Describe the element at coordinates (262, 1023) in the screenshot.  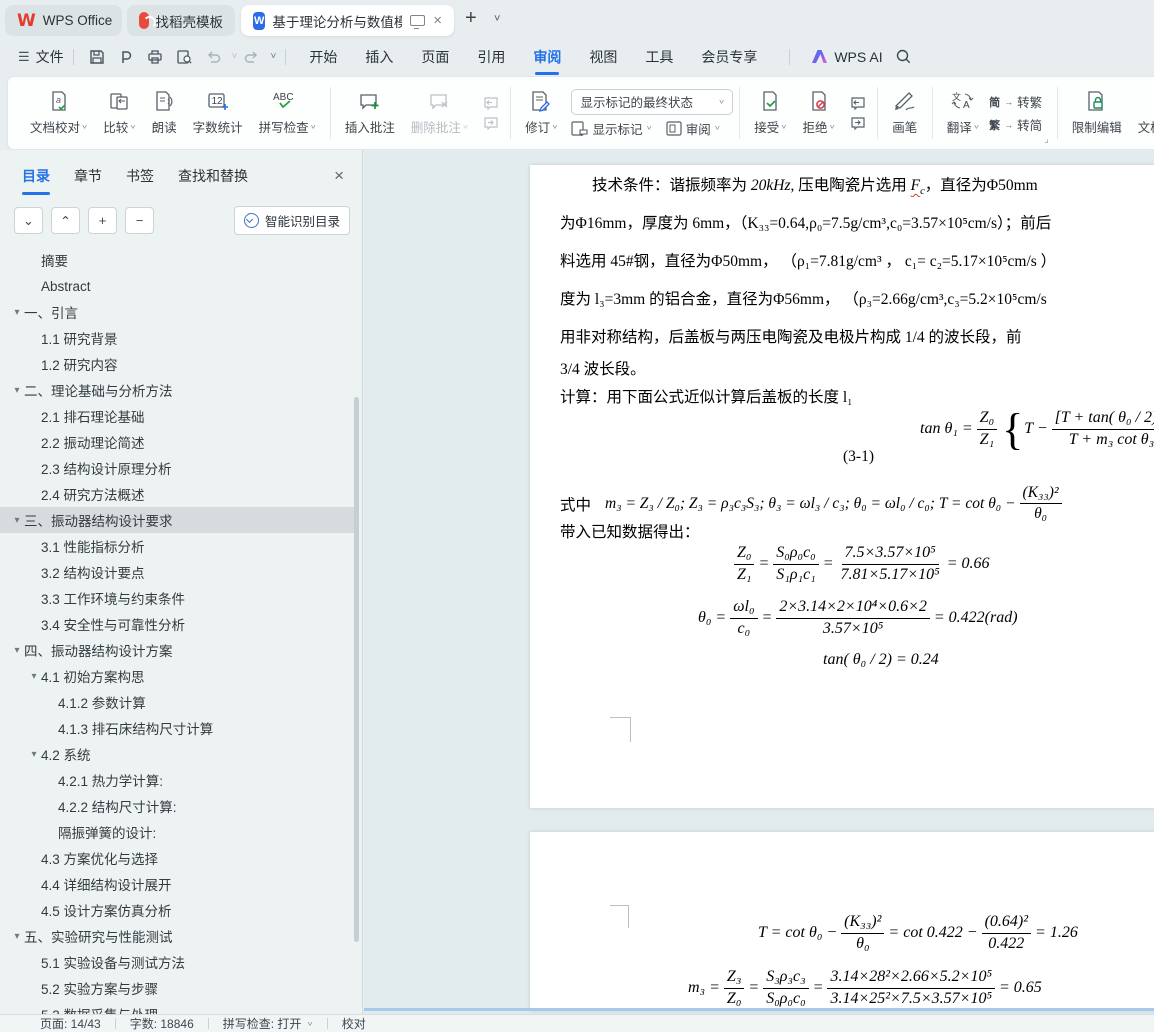
I see `spellcheck-indicator: 拼写检查: 打开` at that location.